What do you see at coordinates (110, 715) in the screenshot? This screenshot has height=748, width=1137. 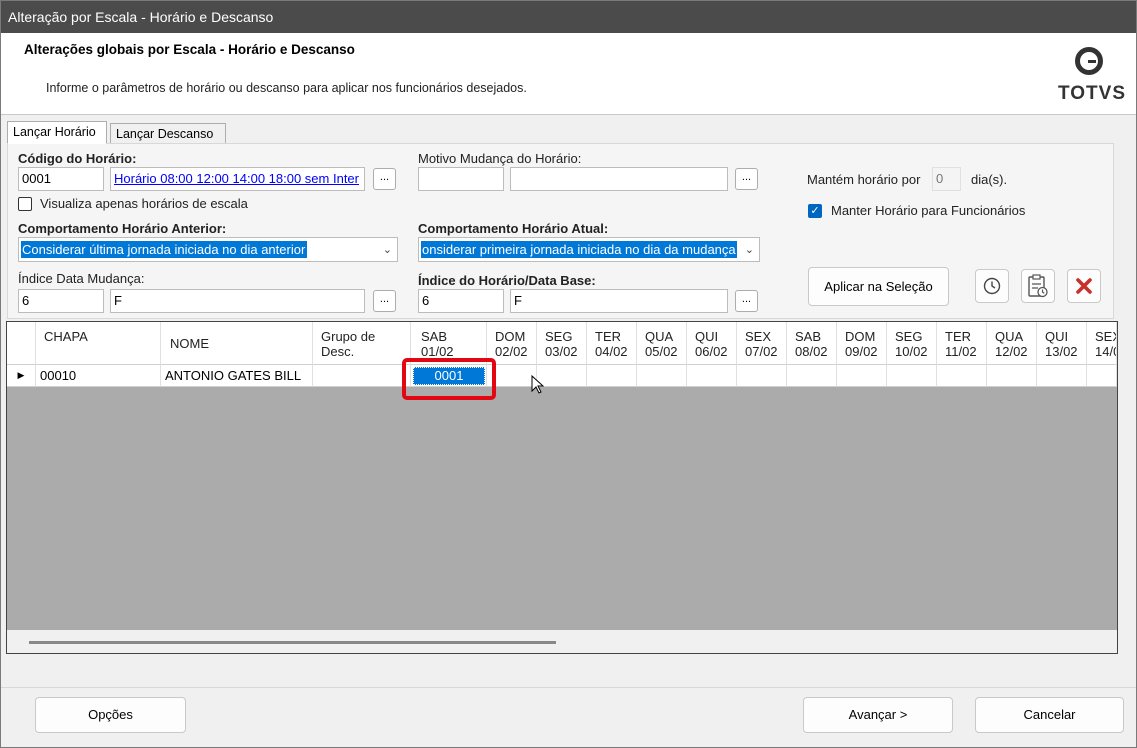 I see `opcoes-button: Opções` at bounding box center [110, 715].